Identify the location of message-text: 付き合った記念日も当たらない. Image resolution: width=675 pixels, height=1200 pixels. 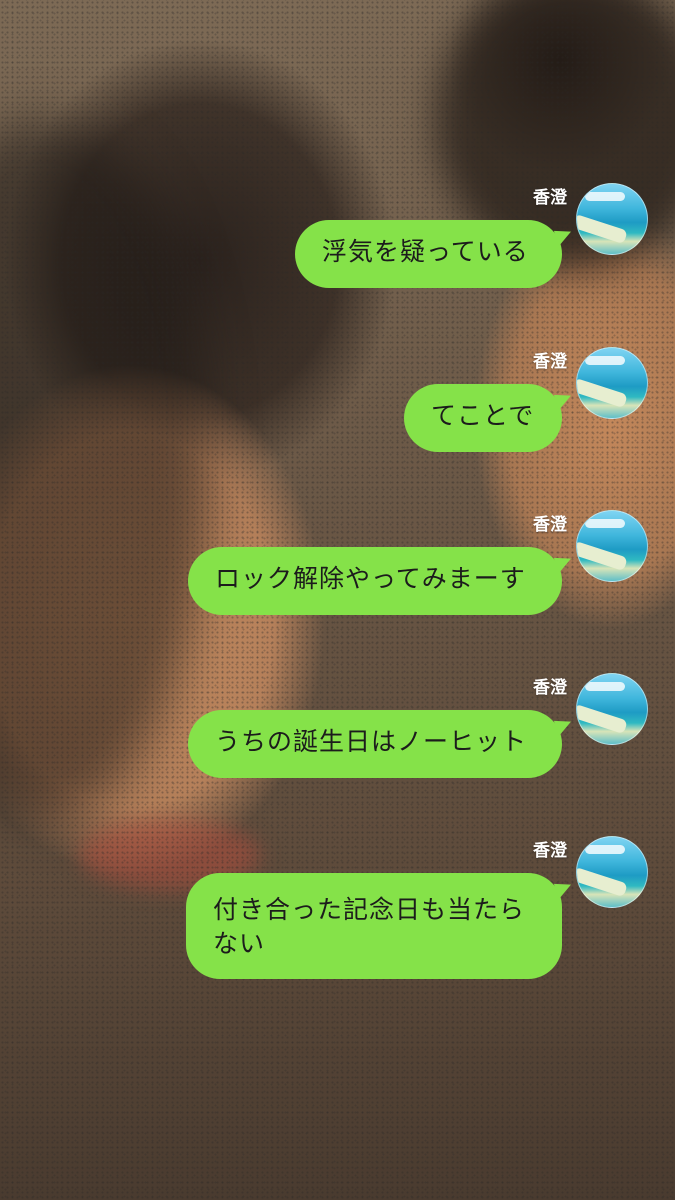
(369, 926).